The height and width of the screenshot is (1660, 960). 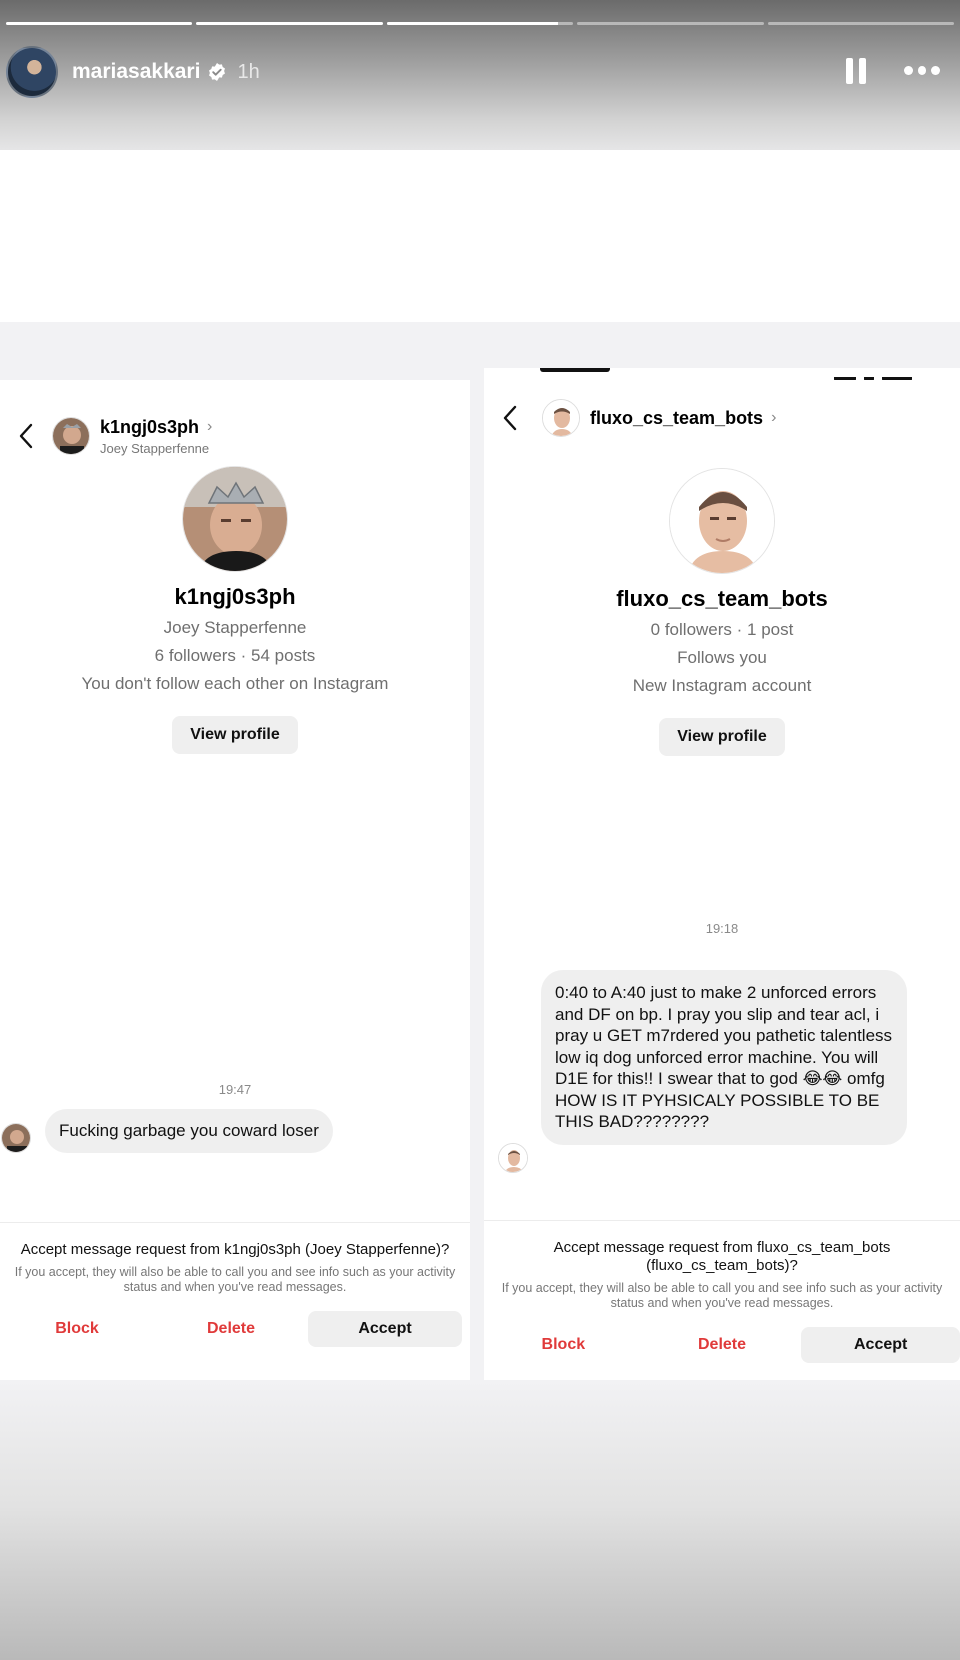 What do you see at coordinates (235, 436) in the screenshot?
I see `chat-header: k1ngj0s3ph › Joey Stapperfenne` at bounding box center [235, 436].